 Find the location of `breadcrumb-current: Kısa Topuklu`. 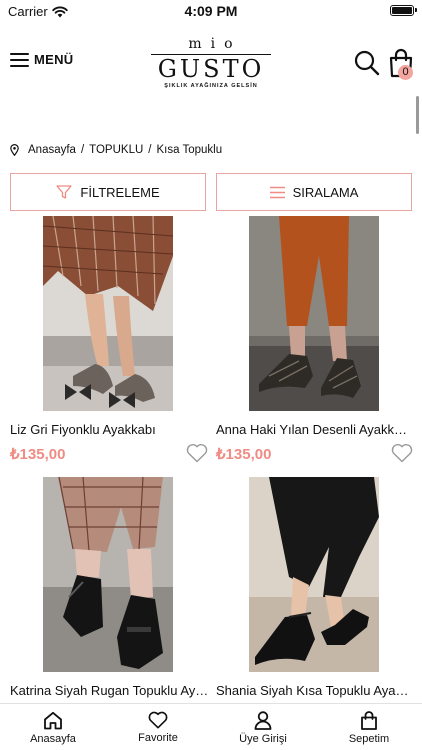

breadcrumb-current: Kısa Topuklu is located at coordinates (189, 150).